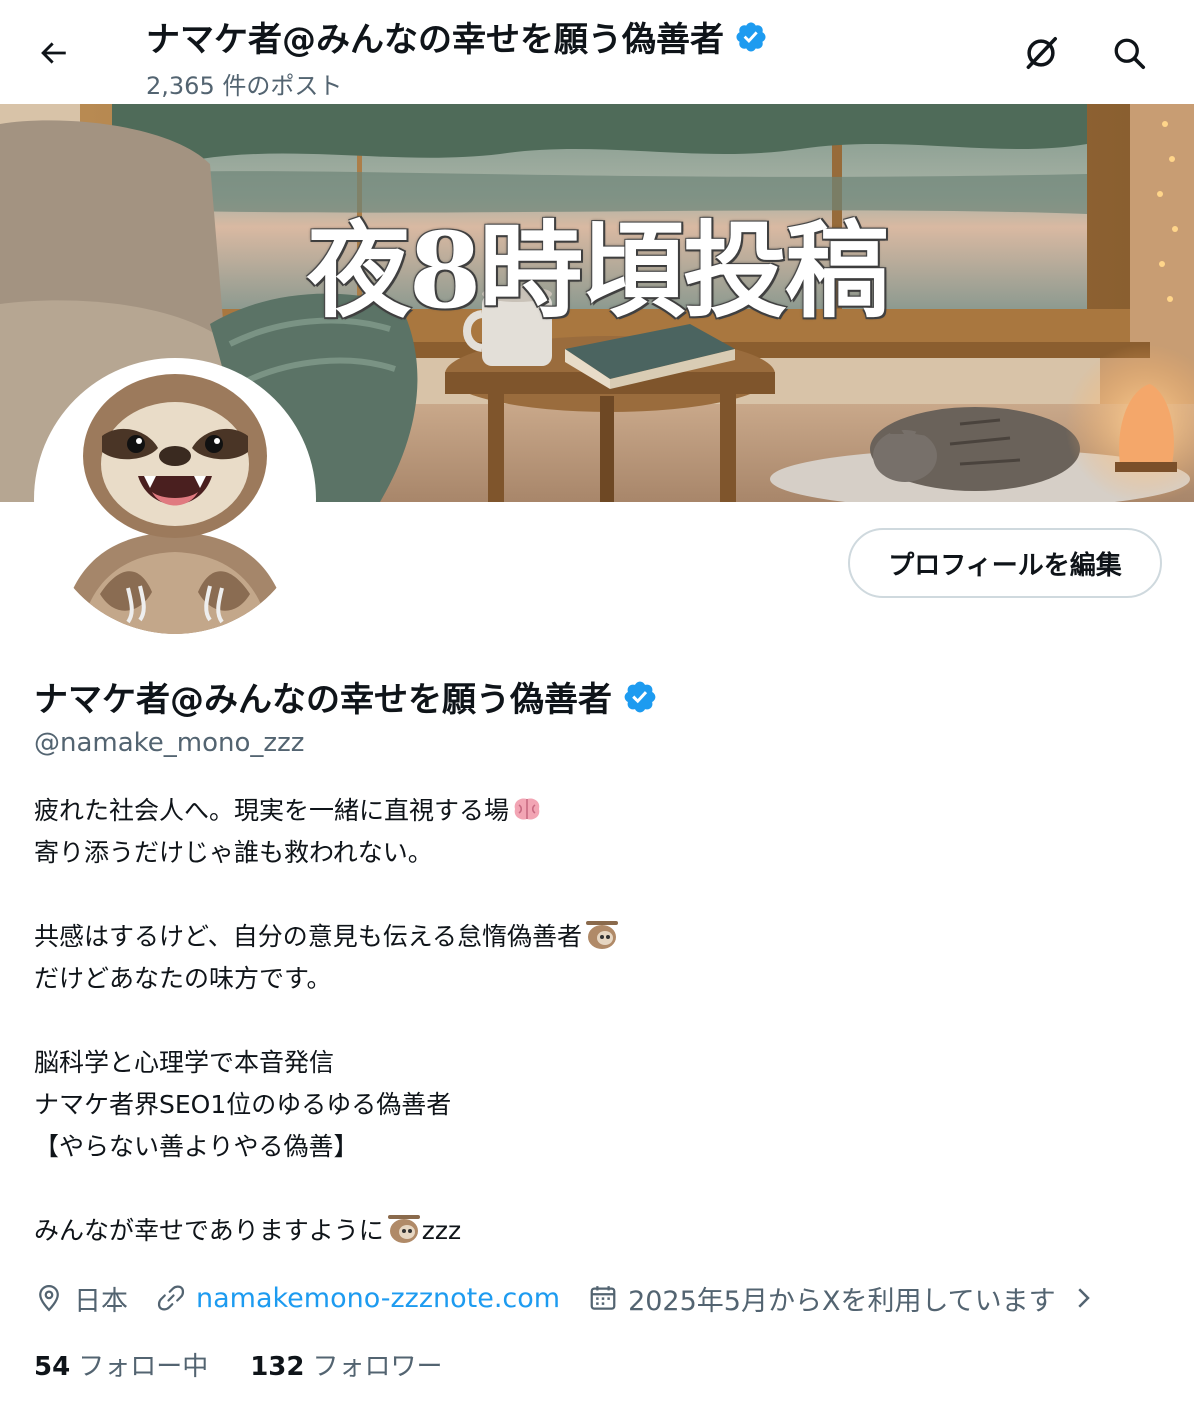  I want to click on handle: @namake_mono_zzz, so click(169, 743).